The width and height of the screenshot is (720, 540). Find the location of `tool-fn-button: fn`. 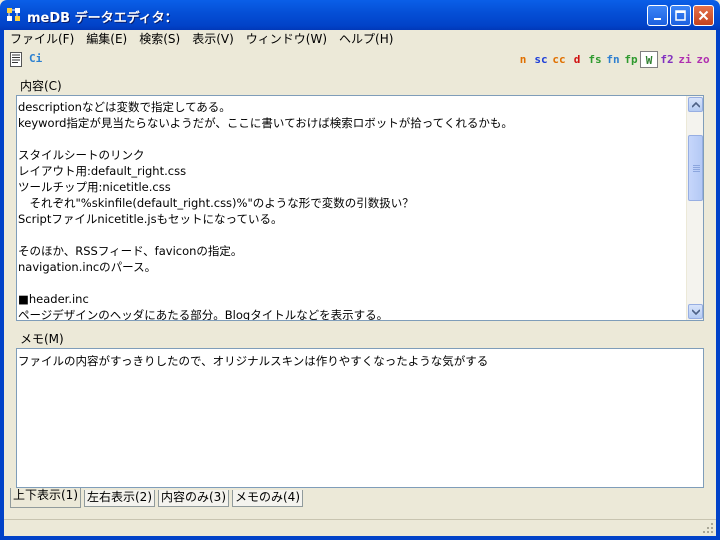

tool-fn-button: fn is located at coordinates (613, 59).